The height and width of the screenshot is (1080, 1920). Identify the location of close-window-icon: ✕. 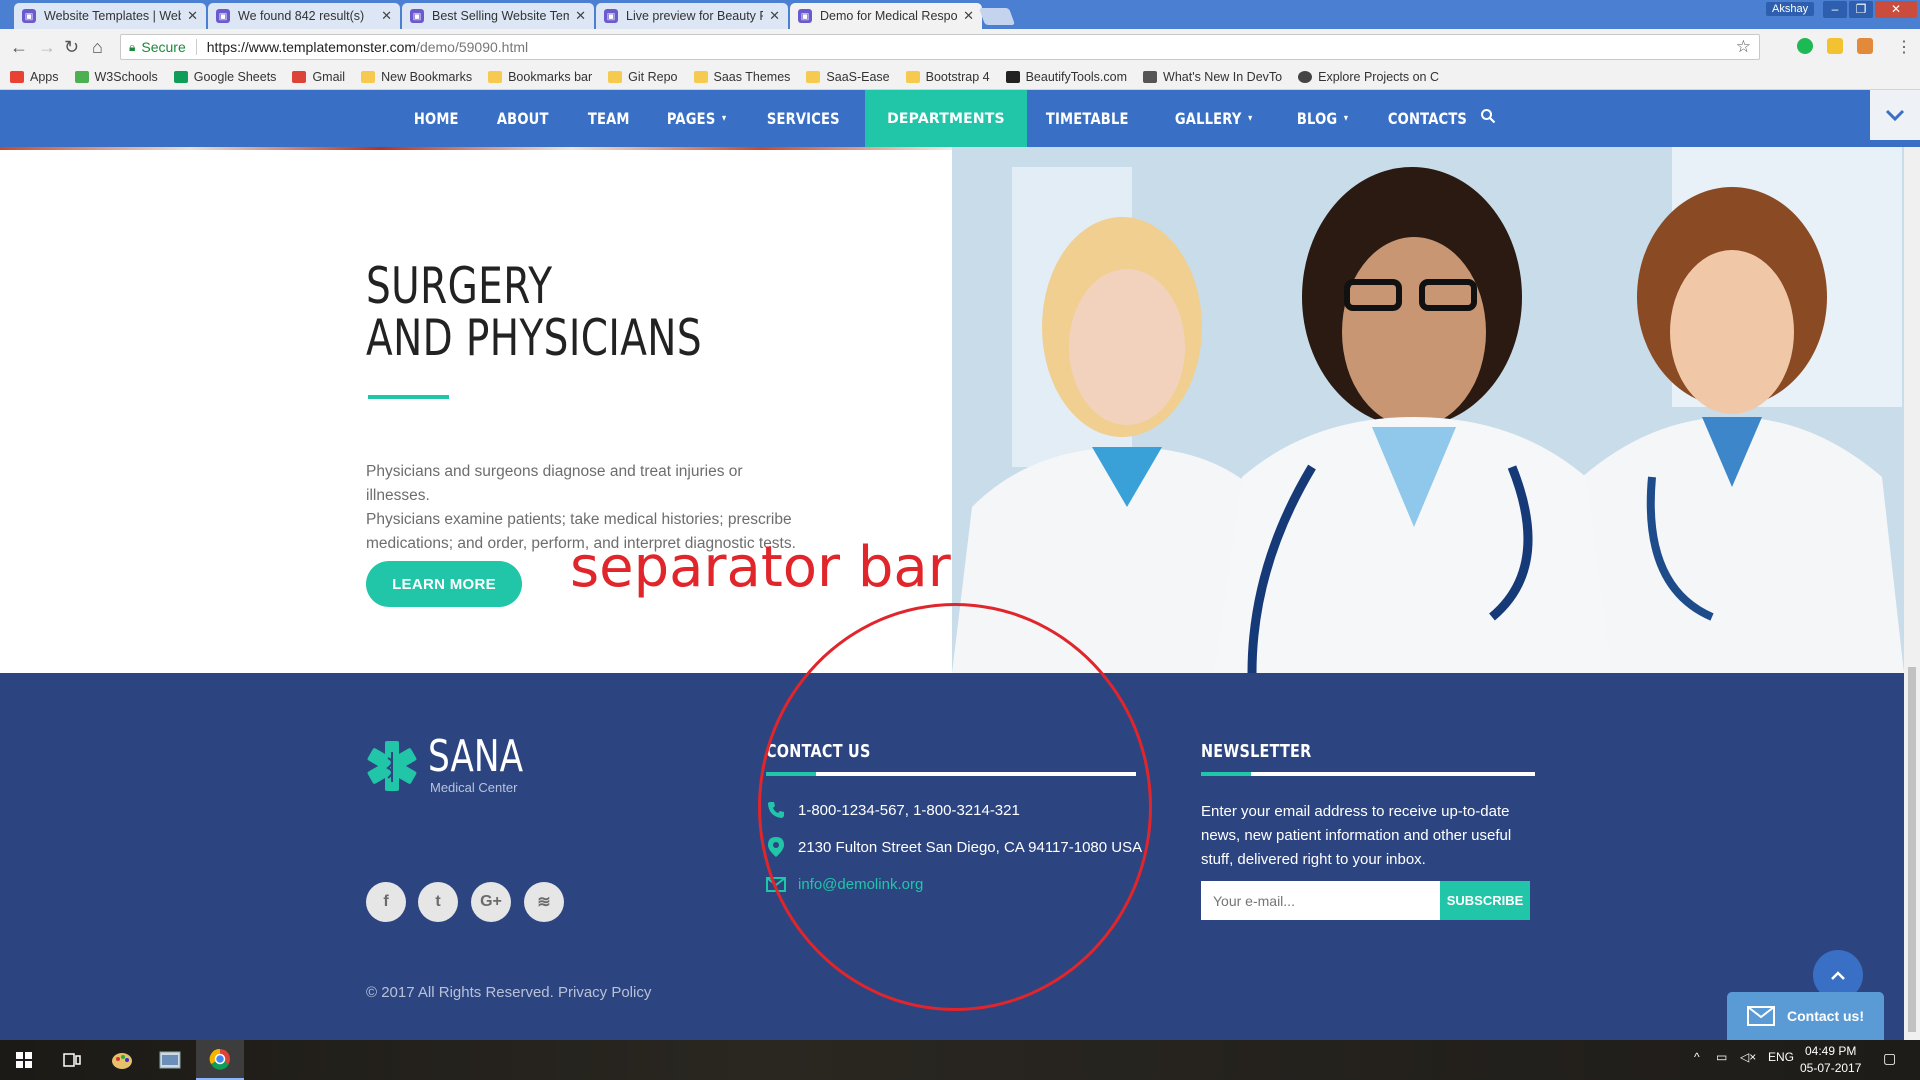
(1896, 9).